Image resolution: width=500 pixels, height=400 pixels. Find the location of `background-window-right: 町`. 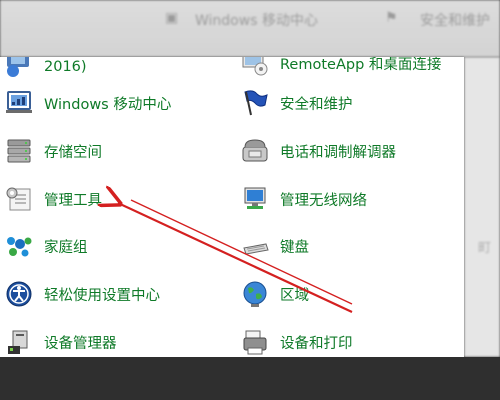

background-window-right: 町 is located at coordinates (482, 207).